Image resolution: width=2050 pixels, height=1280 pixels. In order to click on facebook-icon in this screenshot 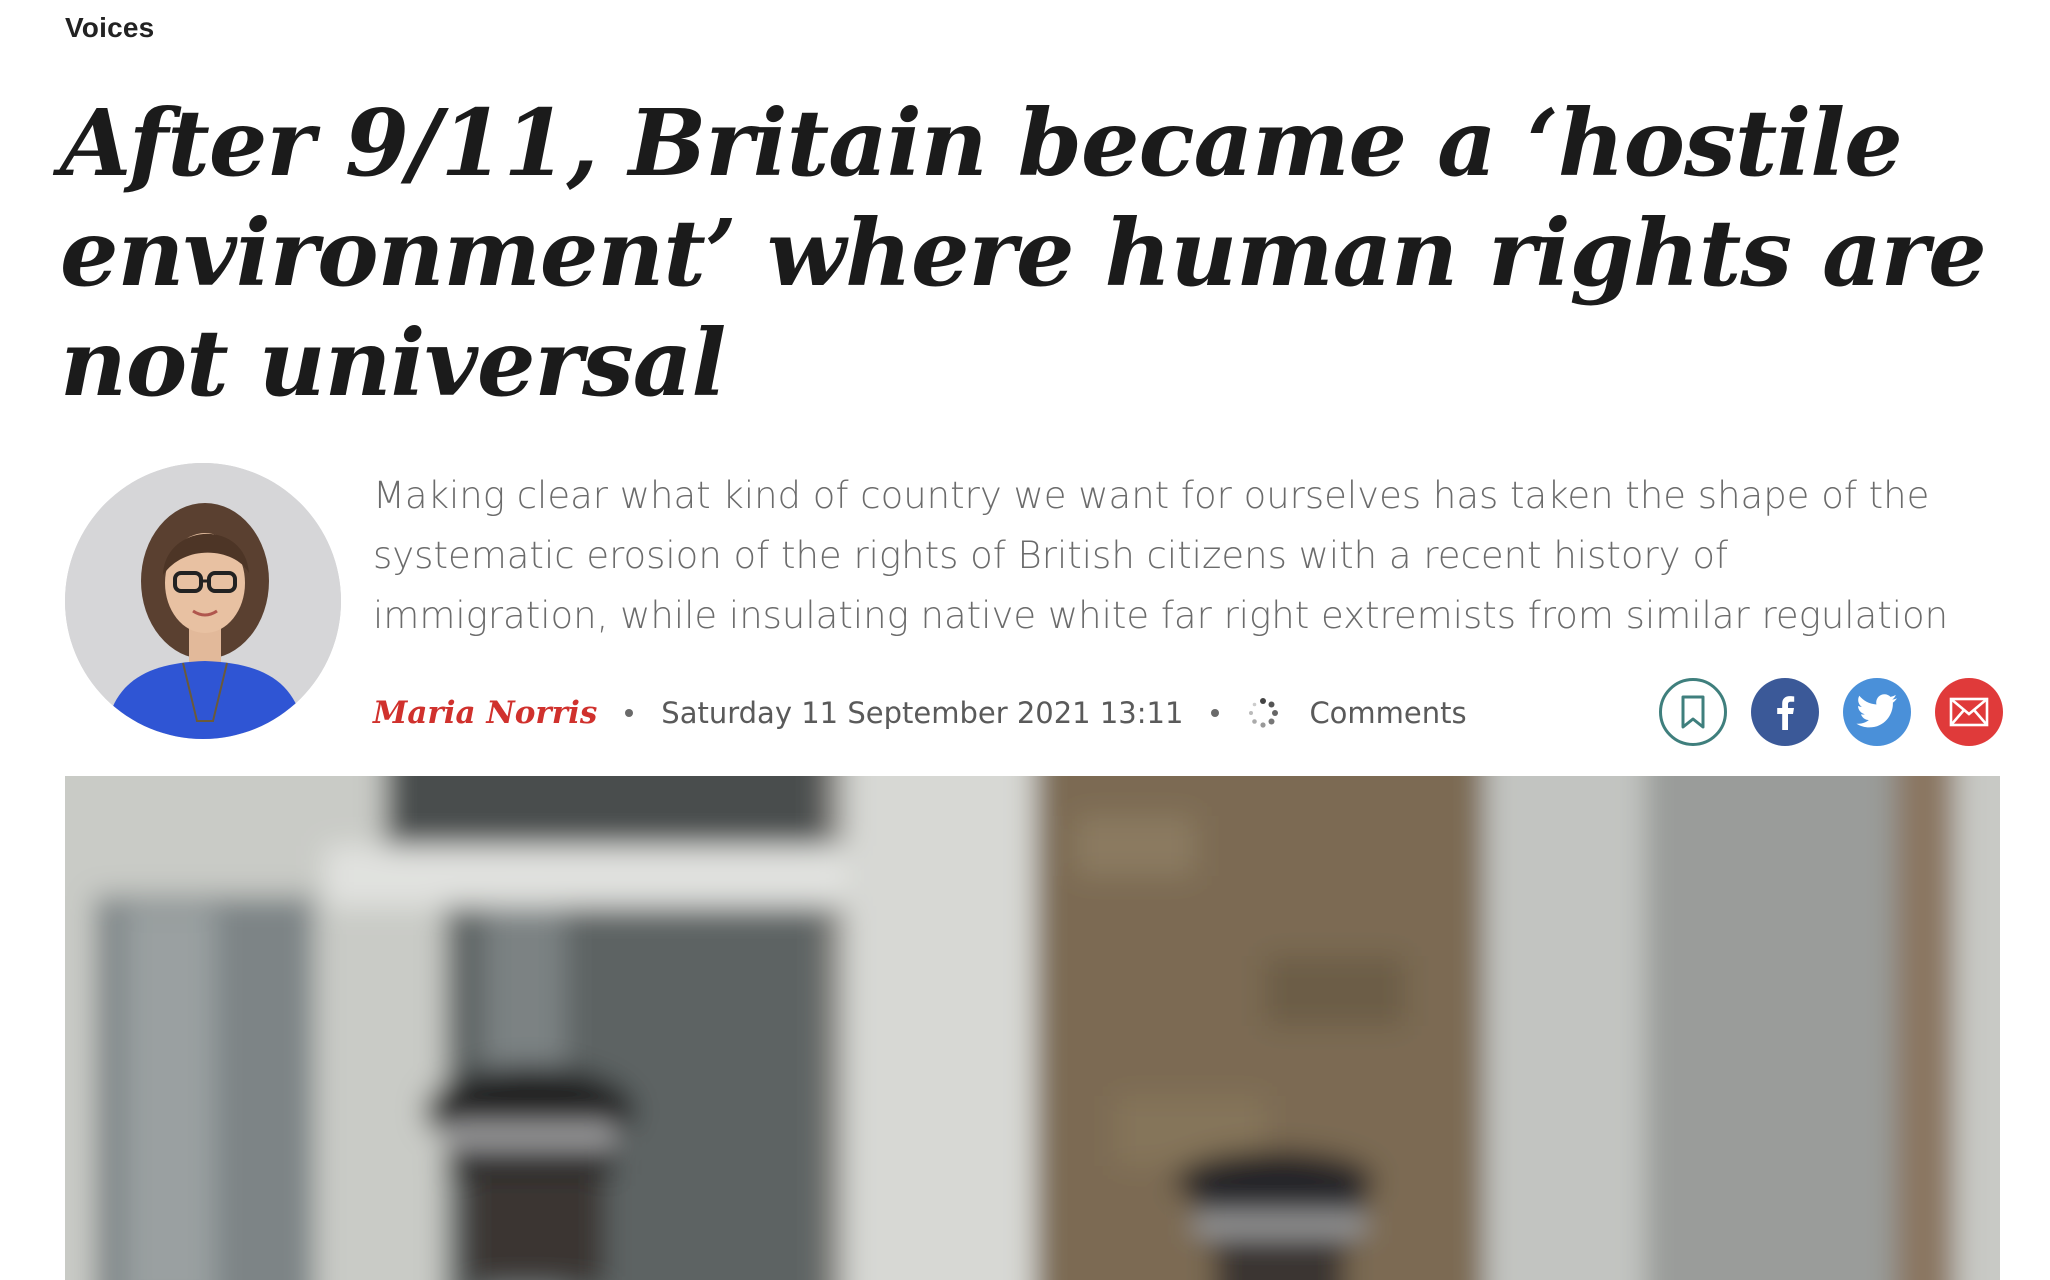, I will do `click(1786, 713)`.